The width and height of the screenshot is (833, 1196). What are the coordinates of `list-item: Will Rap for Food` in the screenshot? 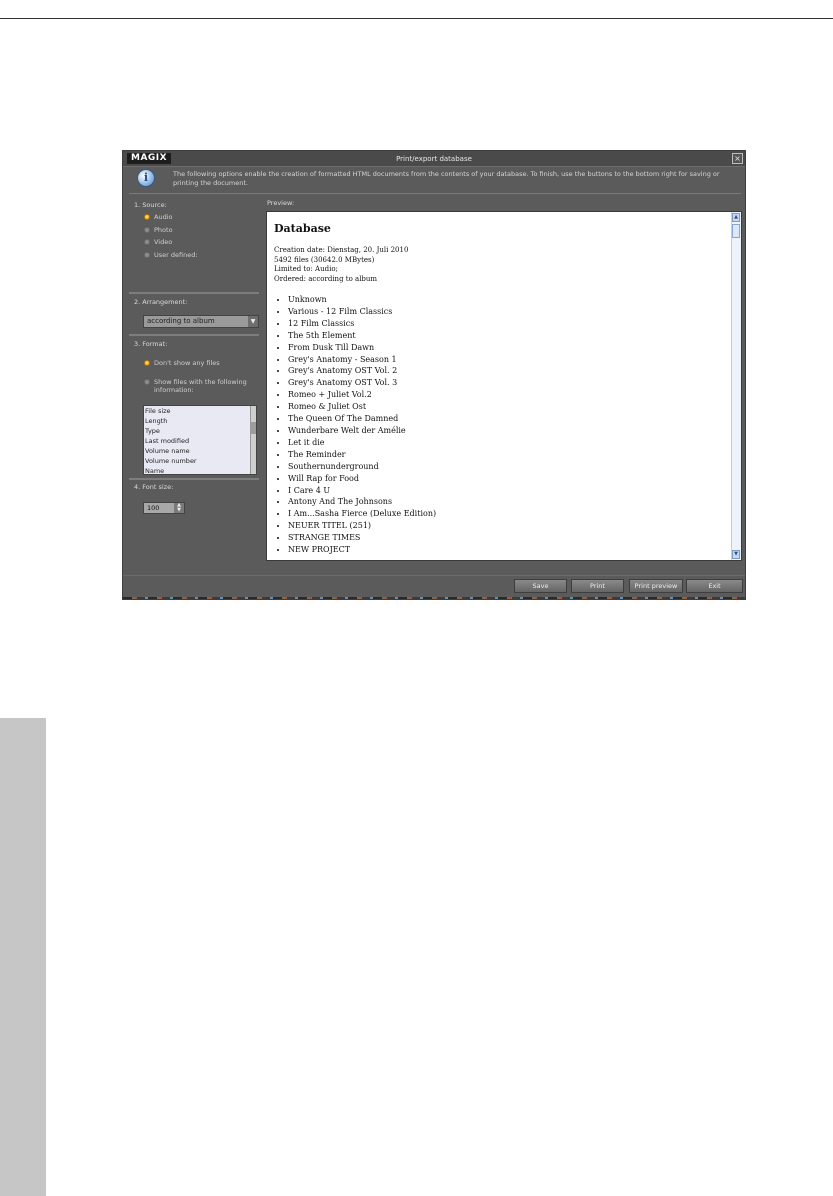 It's located at (506, 479).